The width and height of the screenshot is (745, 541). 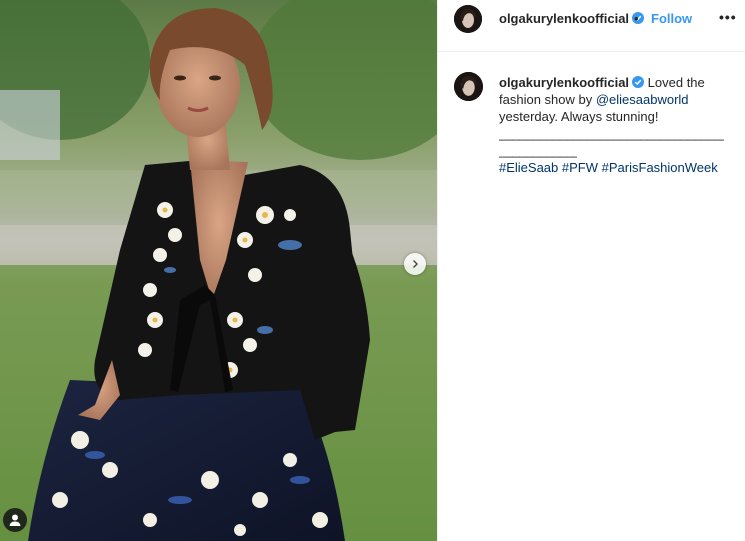 What do you see at coordinates (564, 18) in the screenshot?
I see `username-text: olgakurylenkoofficial` at bounding box center [564, 18].